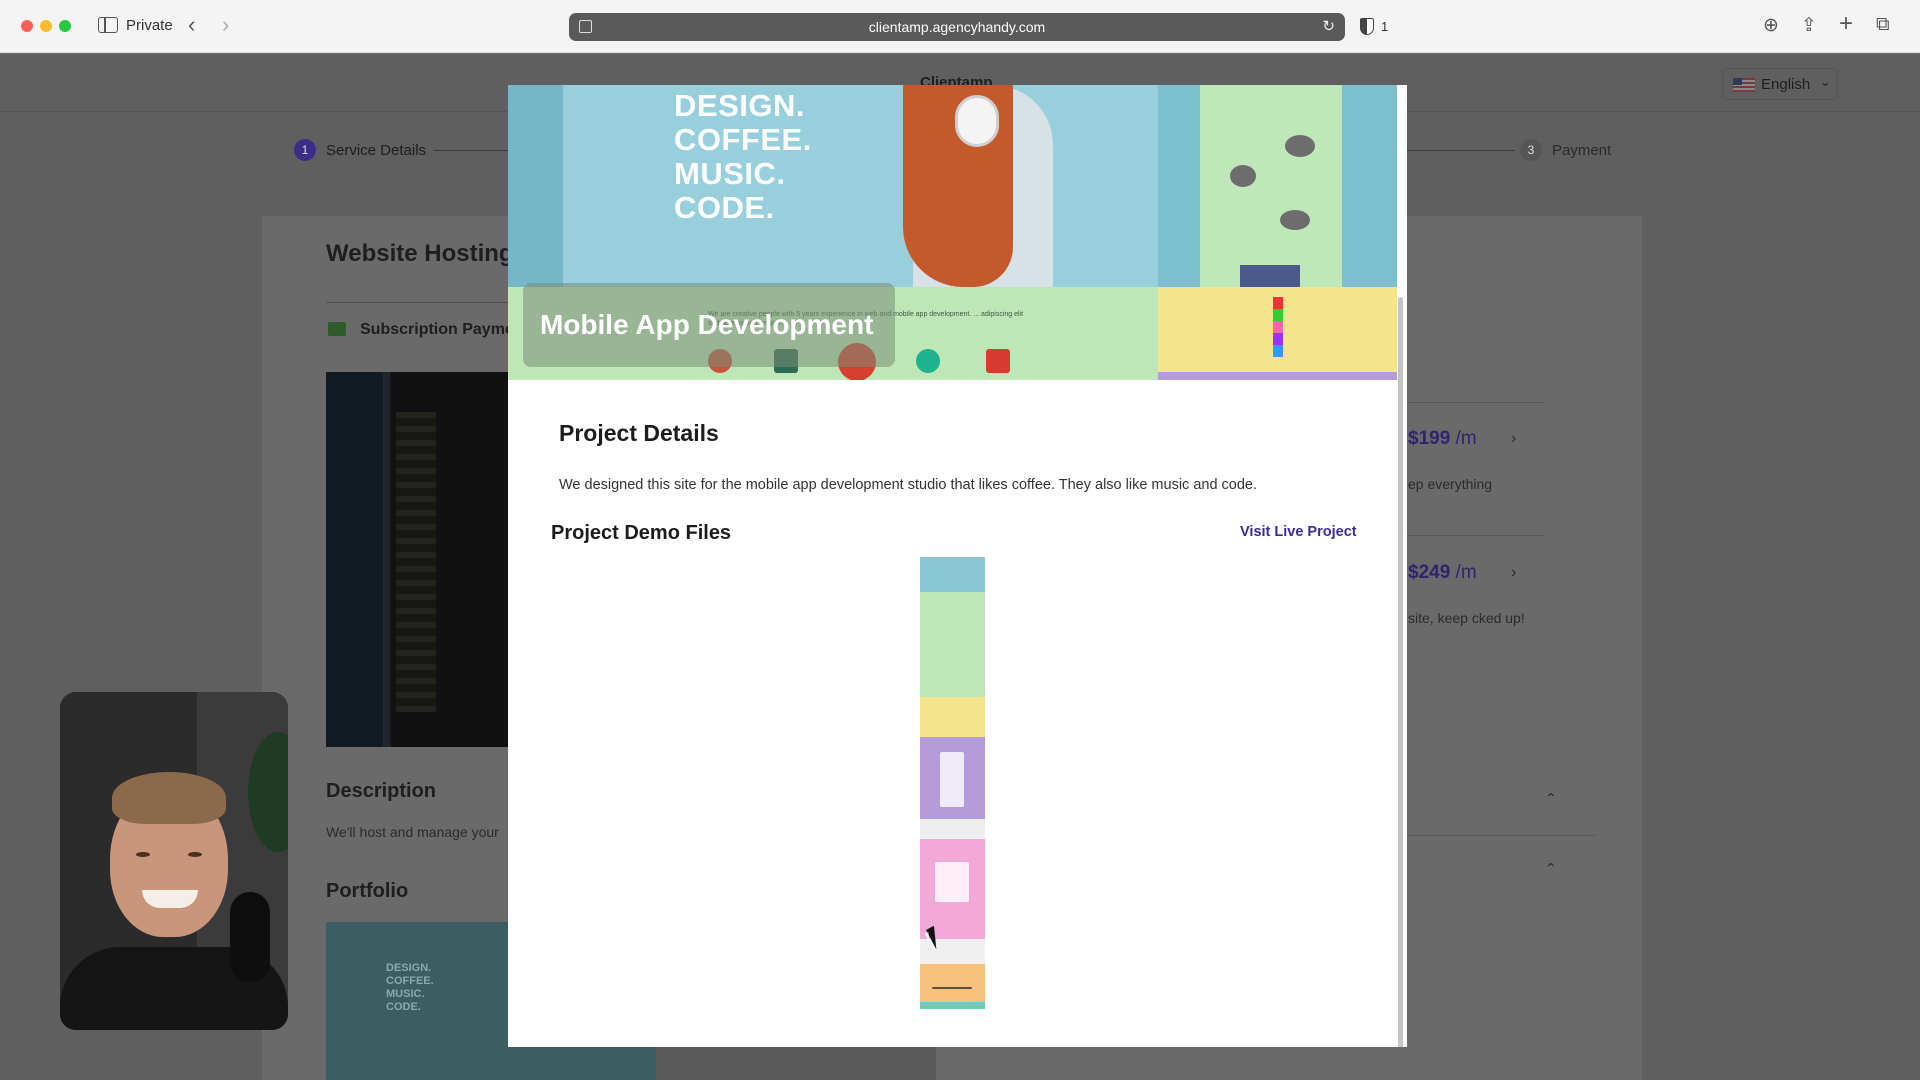  I want to click on check-icon, so click(928, 361).